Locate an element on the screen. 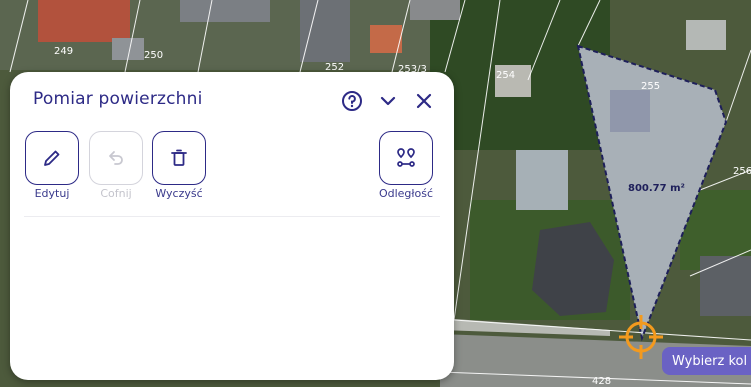  collapse-button is located at coordinates (388, 101).